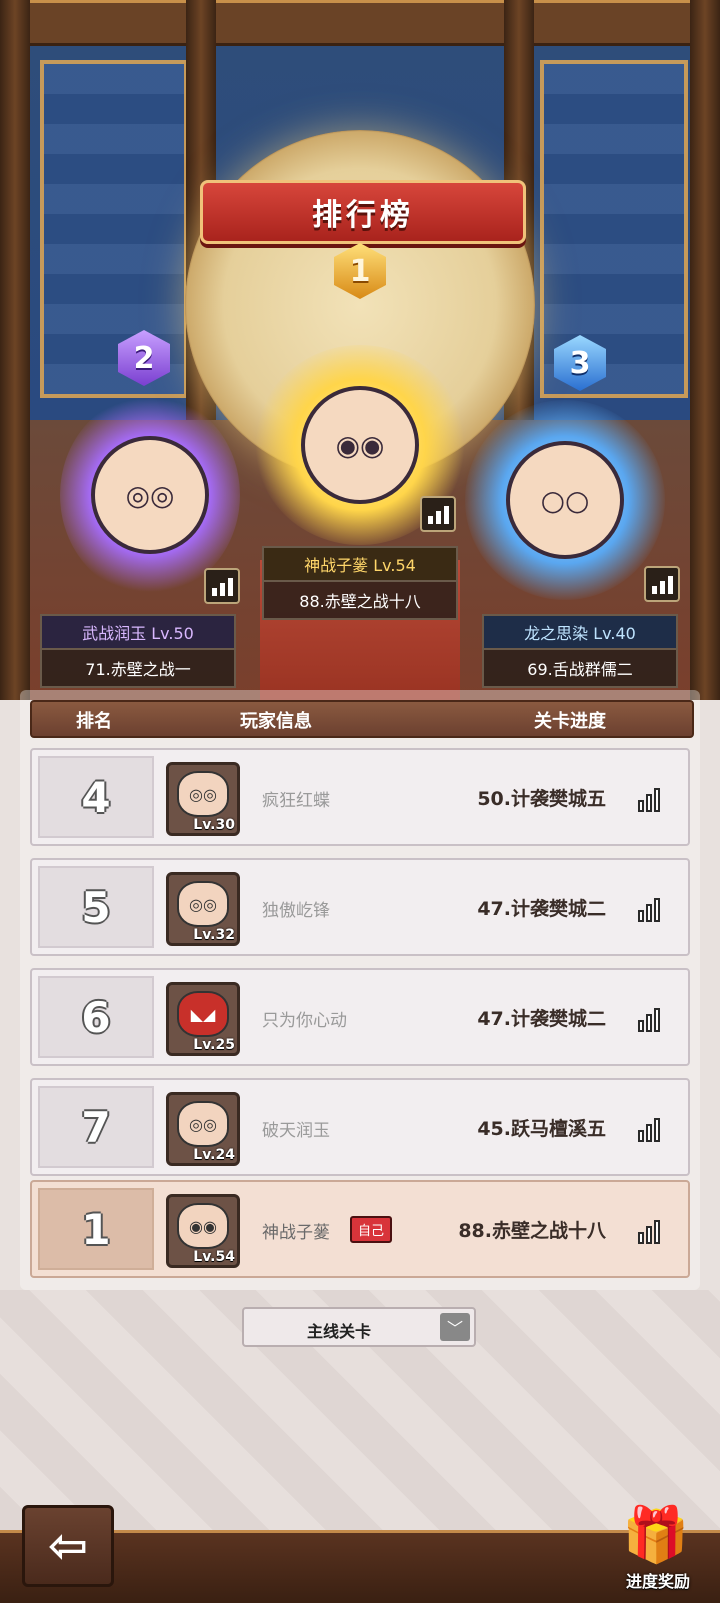  I want to click on player-avatar: ◎◎ Lv.24, so click(203, 1129).